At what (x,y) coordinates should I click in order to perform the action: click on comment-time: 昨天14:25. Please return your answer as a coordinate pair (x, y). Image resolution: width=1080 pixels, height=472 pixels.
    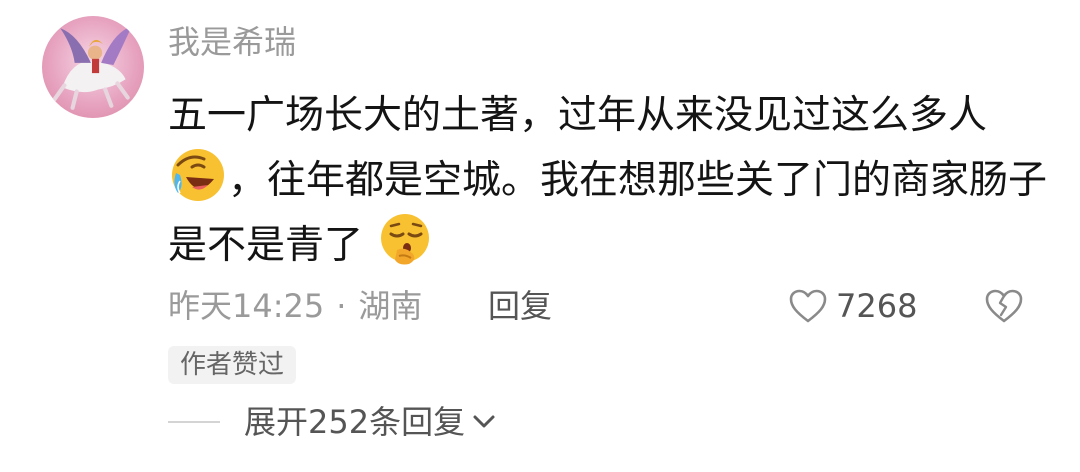
    Looking at the image, I should click on (246, 306).